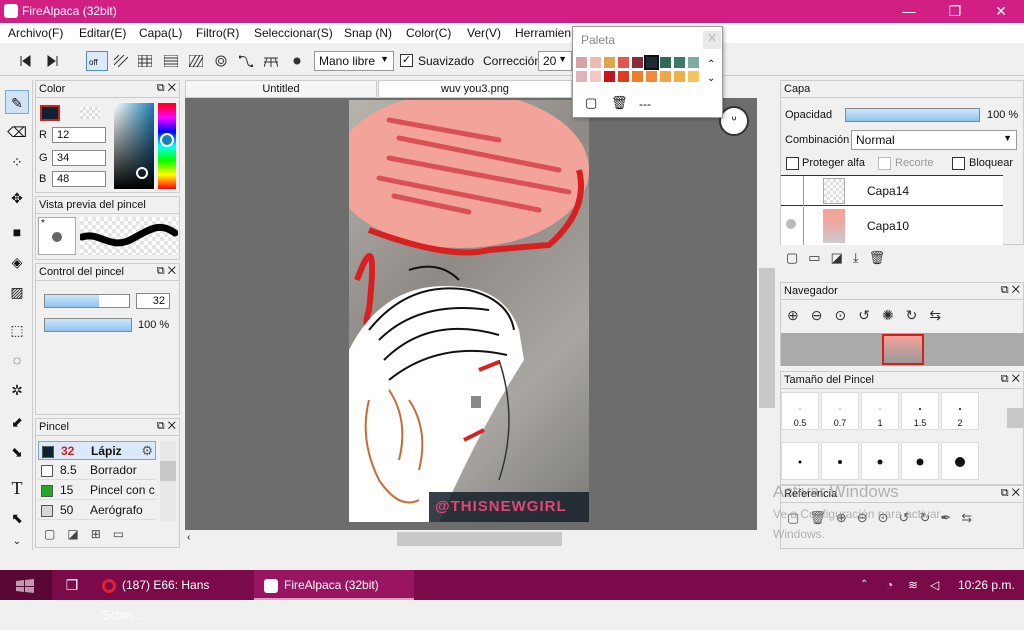 The height and width of the screenshot is (630, 1024). Describe the element at coordinates (591, 103) in the screenshot. I see `new-palette-icon: ▢` at that location.